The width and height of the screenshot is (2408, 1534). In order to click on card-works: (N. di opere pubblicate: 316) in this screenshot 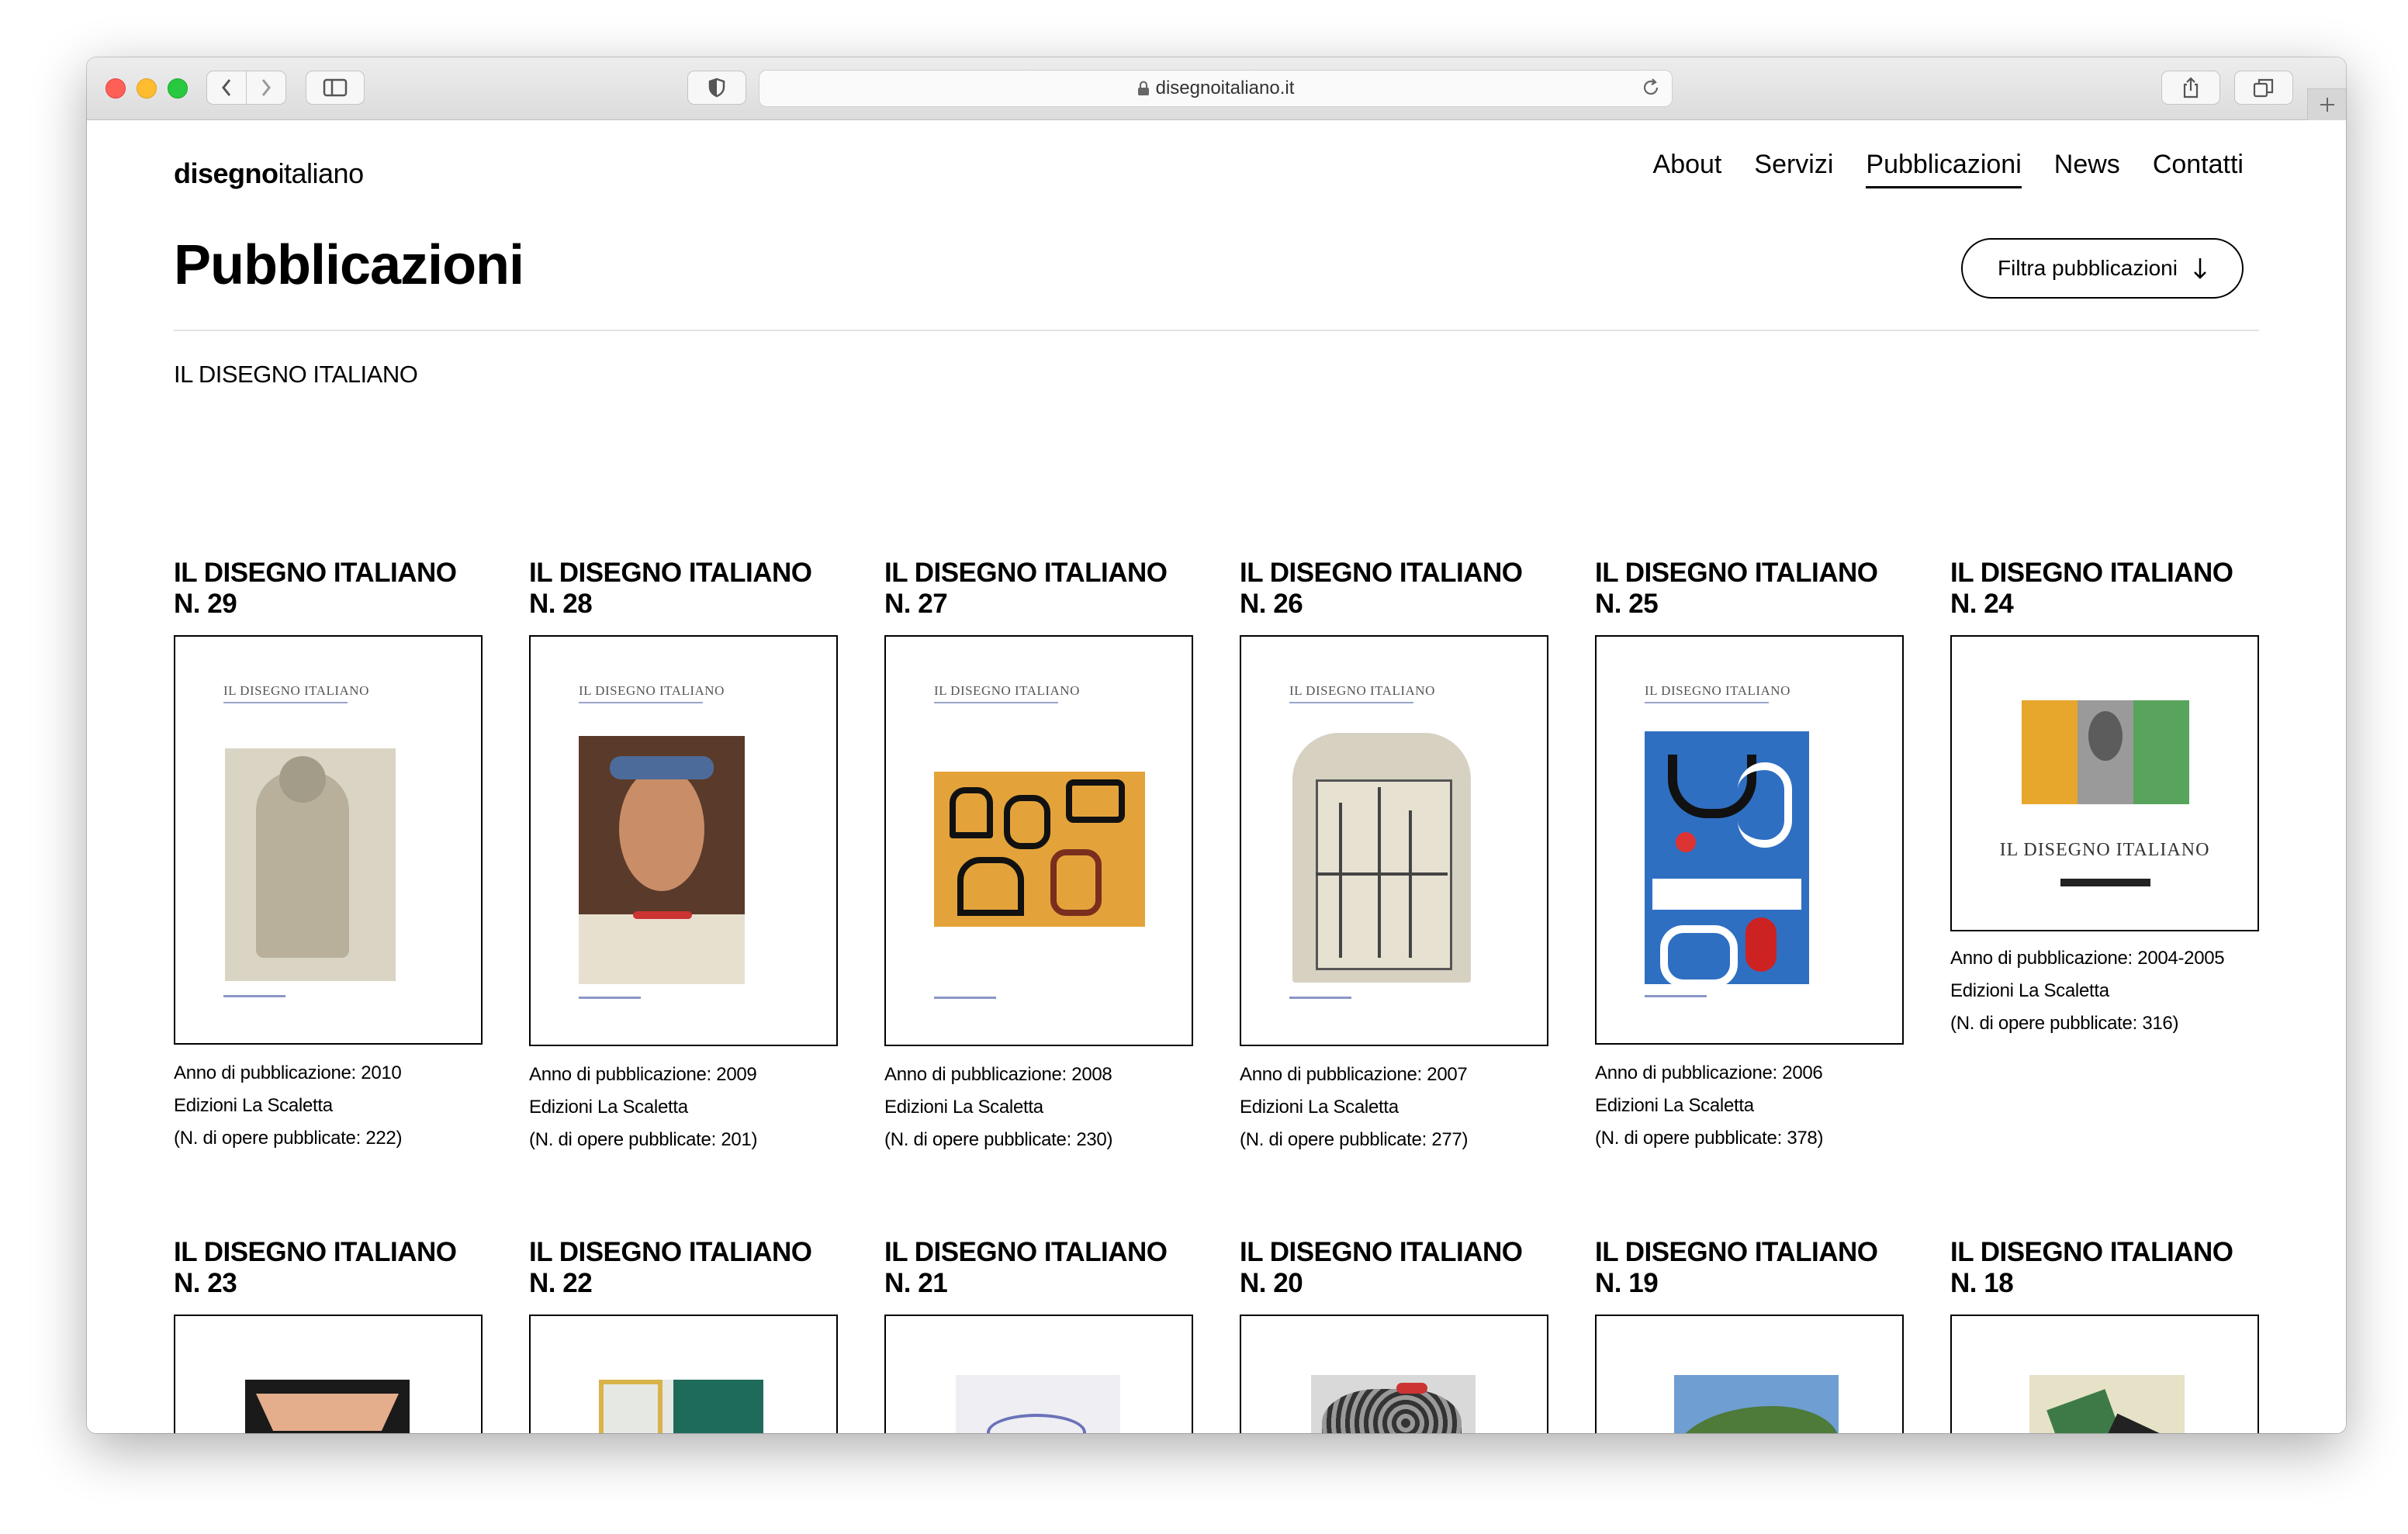, I will do `click(2064, 1023)`.